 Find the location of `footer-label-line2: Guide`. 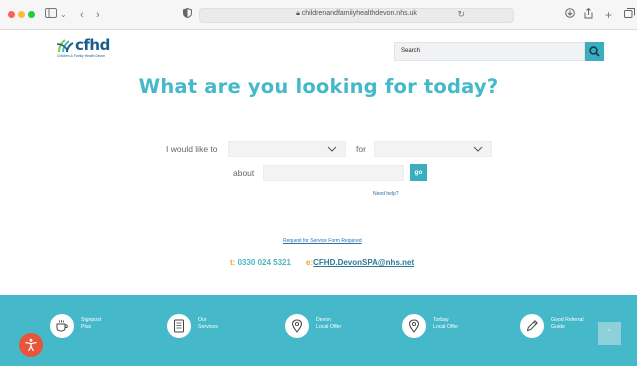

footer-label-line2: Guide is located at coordinates (558, 327).